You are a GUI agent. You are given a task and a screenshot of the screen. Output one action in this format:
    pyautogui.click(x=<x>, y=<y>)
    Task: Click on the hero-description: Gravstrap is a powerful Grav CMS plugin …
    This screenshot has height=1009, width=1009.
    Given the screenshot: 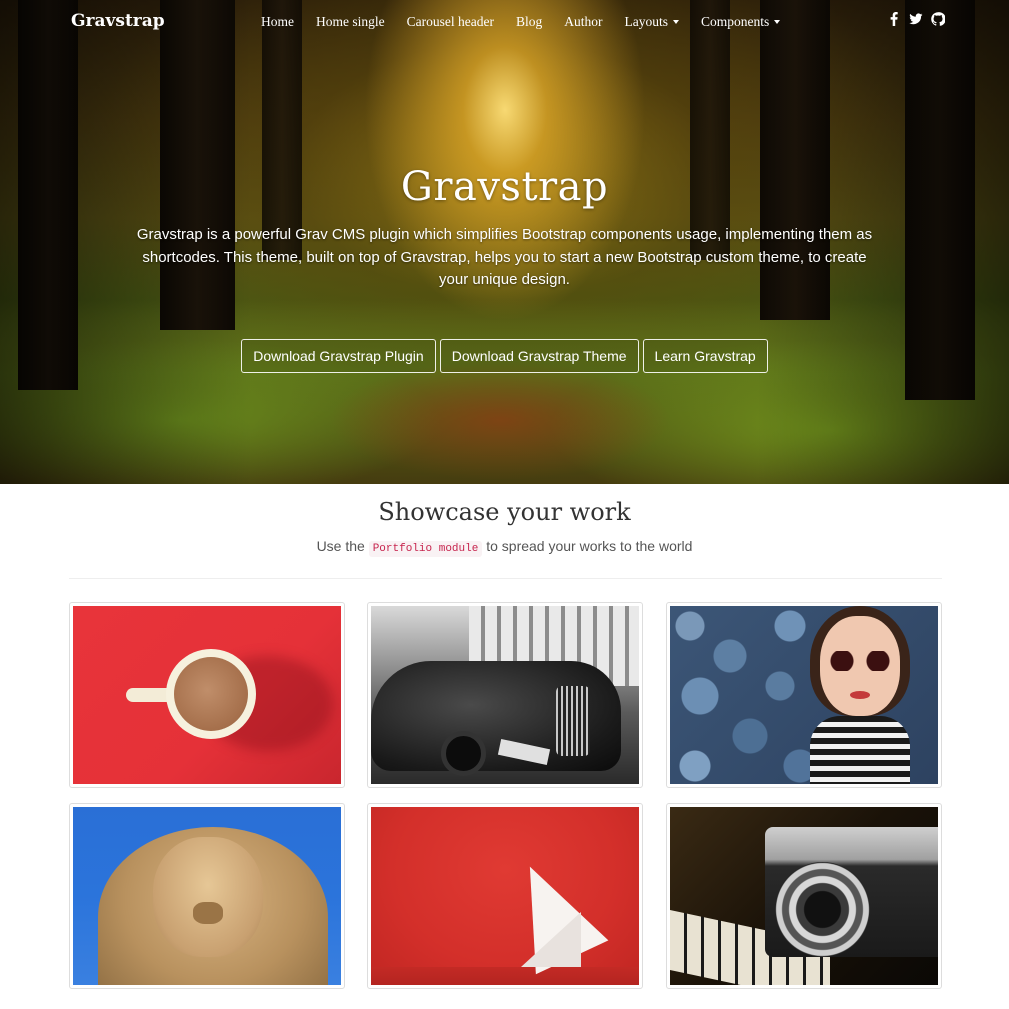 What is the action you would take?
    pyautogui.click(x=504, y=257)
    